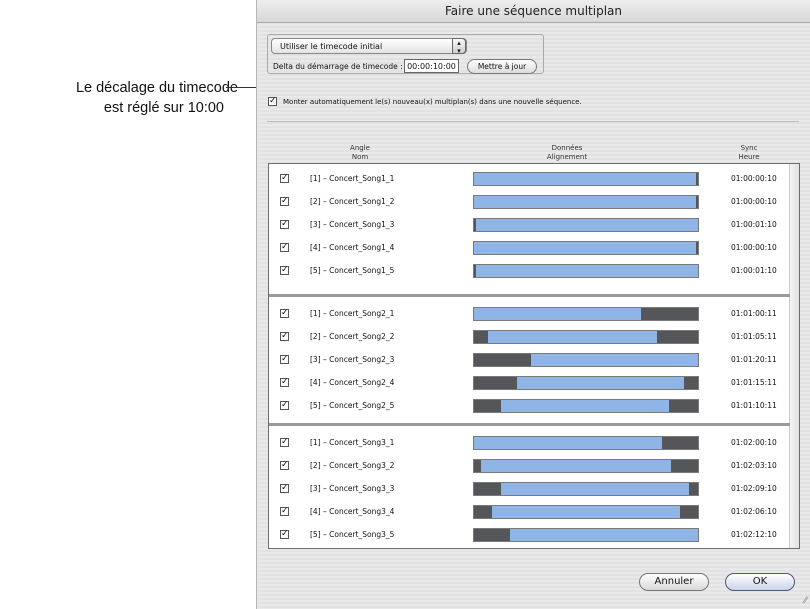 The height and width of the screenshot is (609, 810). Describe the element at coordinates (749, 153) in the screenshot. I see `column-header-sync: Sync Heure` at that location.